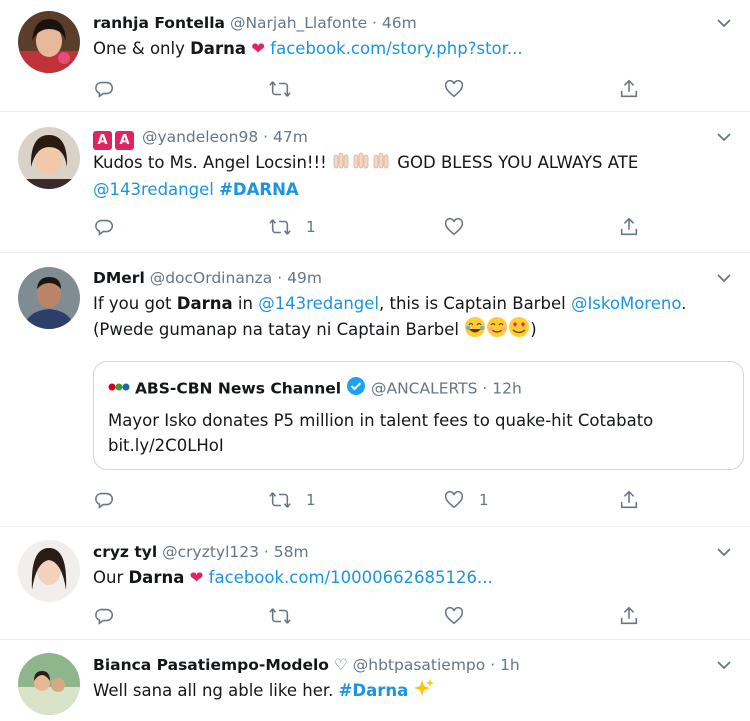 This screenshot has height=721, width=750. Describe the element at coordinates (119, 278) in the screenshot. I see `display-name: DMerl` at that location.